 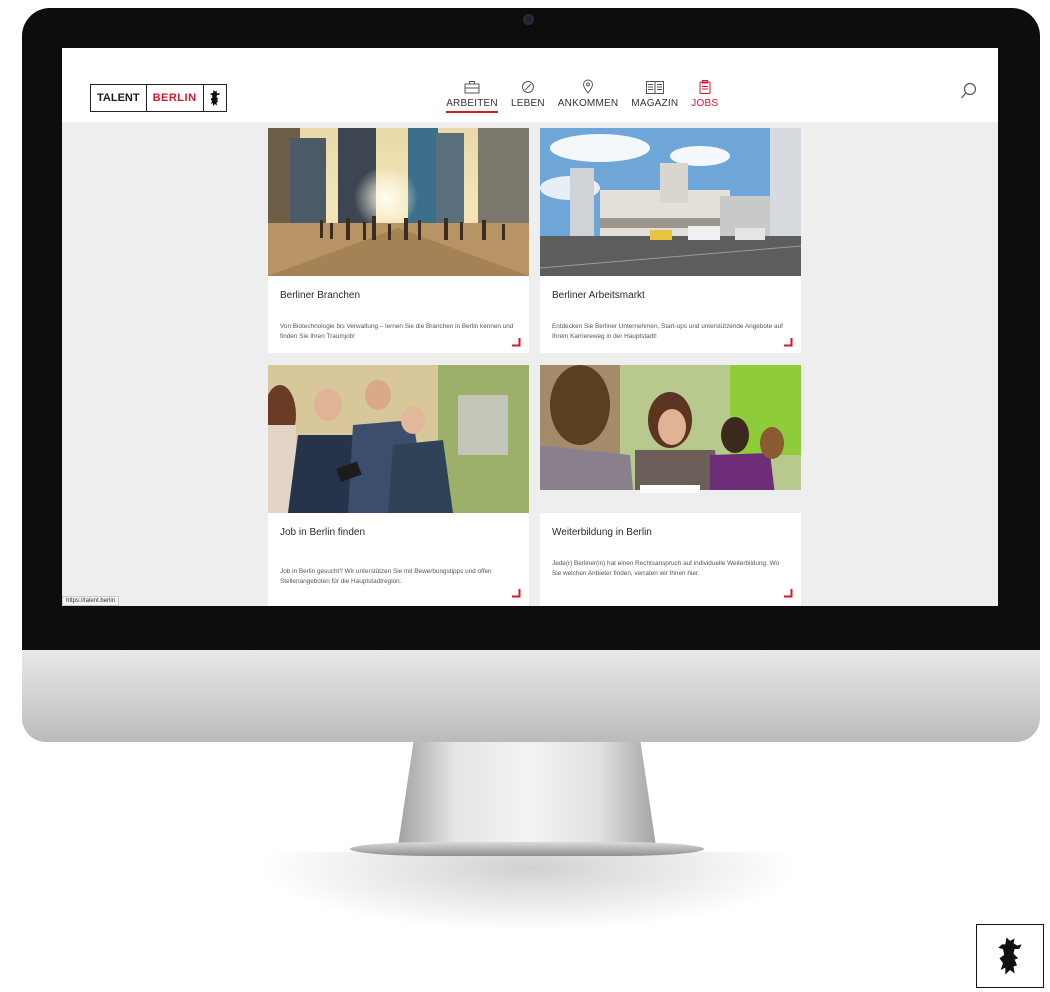 What do you see at coordinates (654, 95) in the screenshot?
I see `nav-item-magazin: MAGAZIN` at bounding box center [654, 95].